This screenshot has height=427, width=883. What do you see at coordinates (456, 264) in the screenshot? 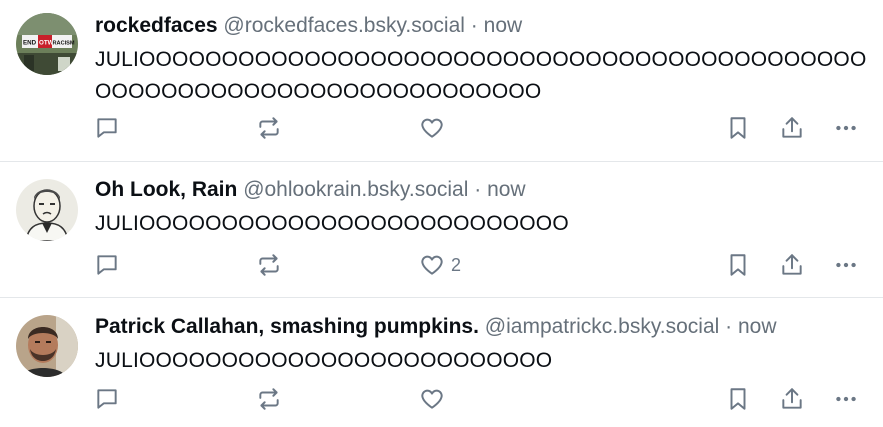
I see `like-count: 2` at bounding box center [456, 264].